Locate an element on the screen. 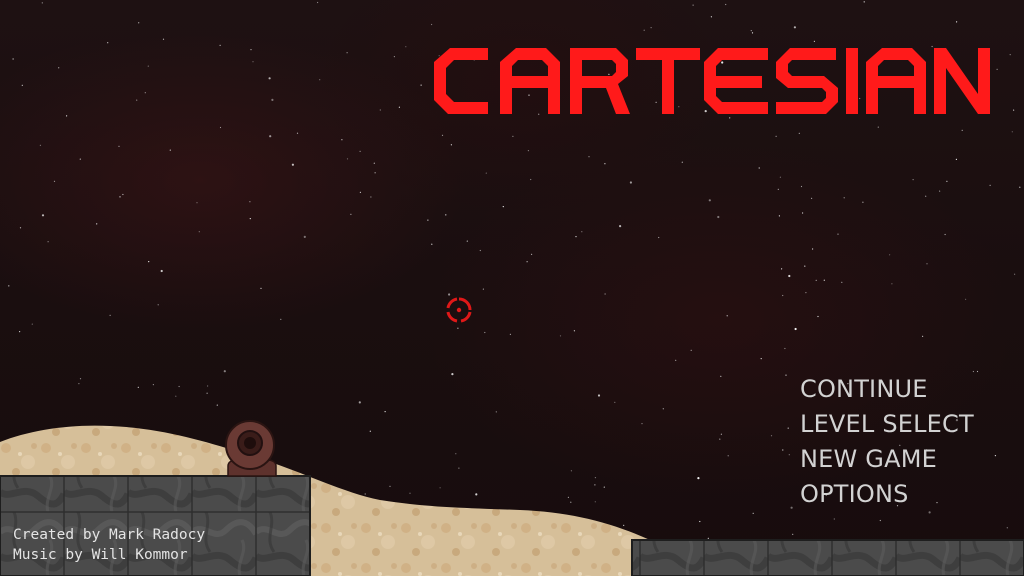 The width and height of the screenshot is (1024, 576). menu-item-options: OPTIONS is located at coordinates (910, 494).